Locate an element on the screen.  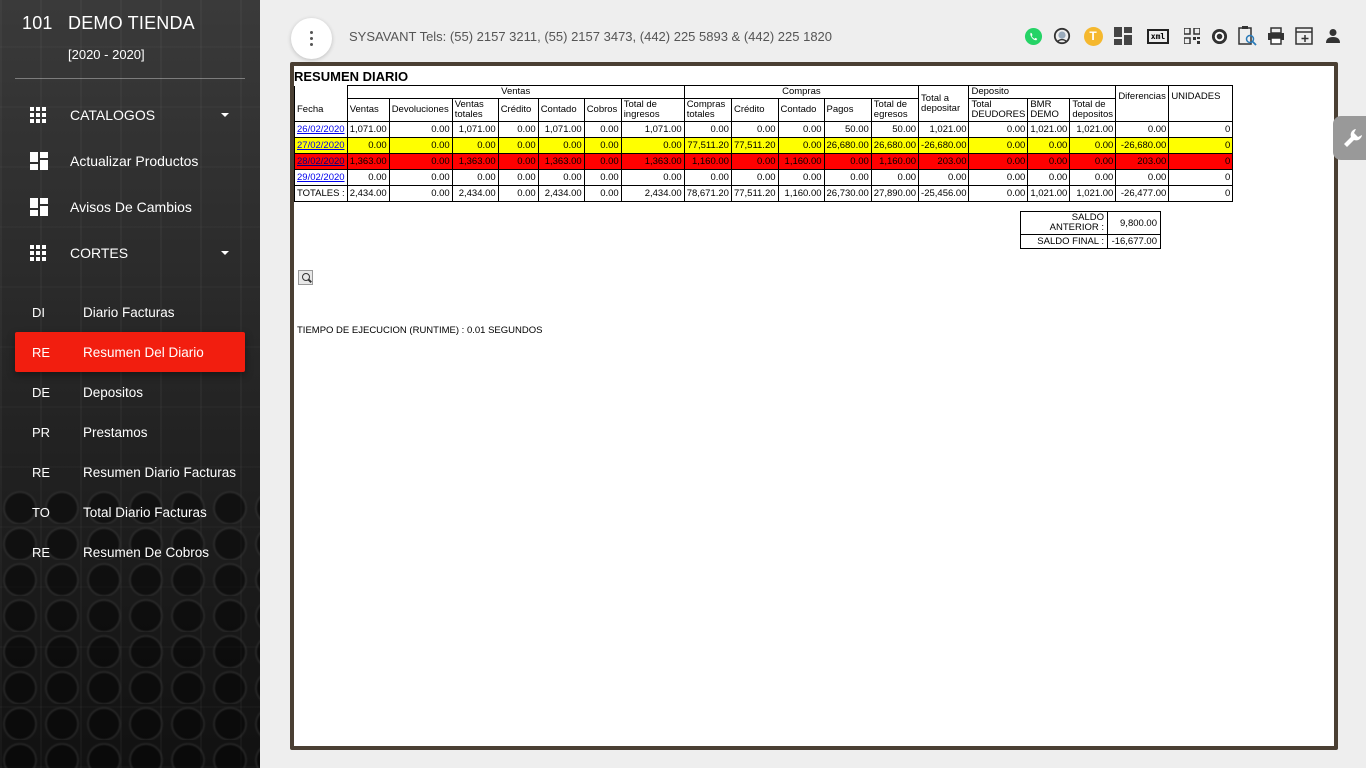
user-icon is located at coordinates (1333, 36).